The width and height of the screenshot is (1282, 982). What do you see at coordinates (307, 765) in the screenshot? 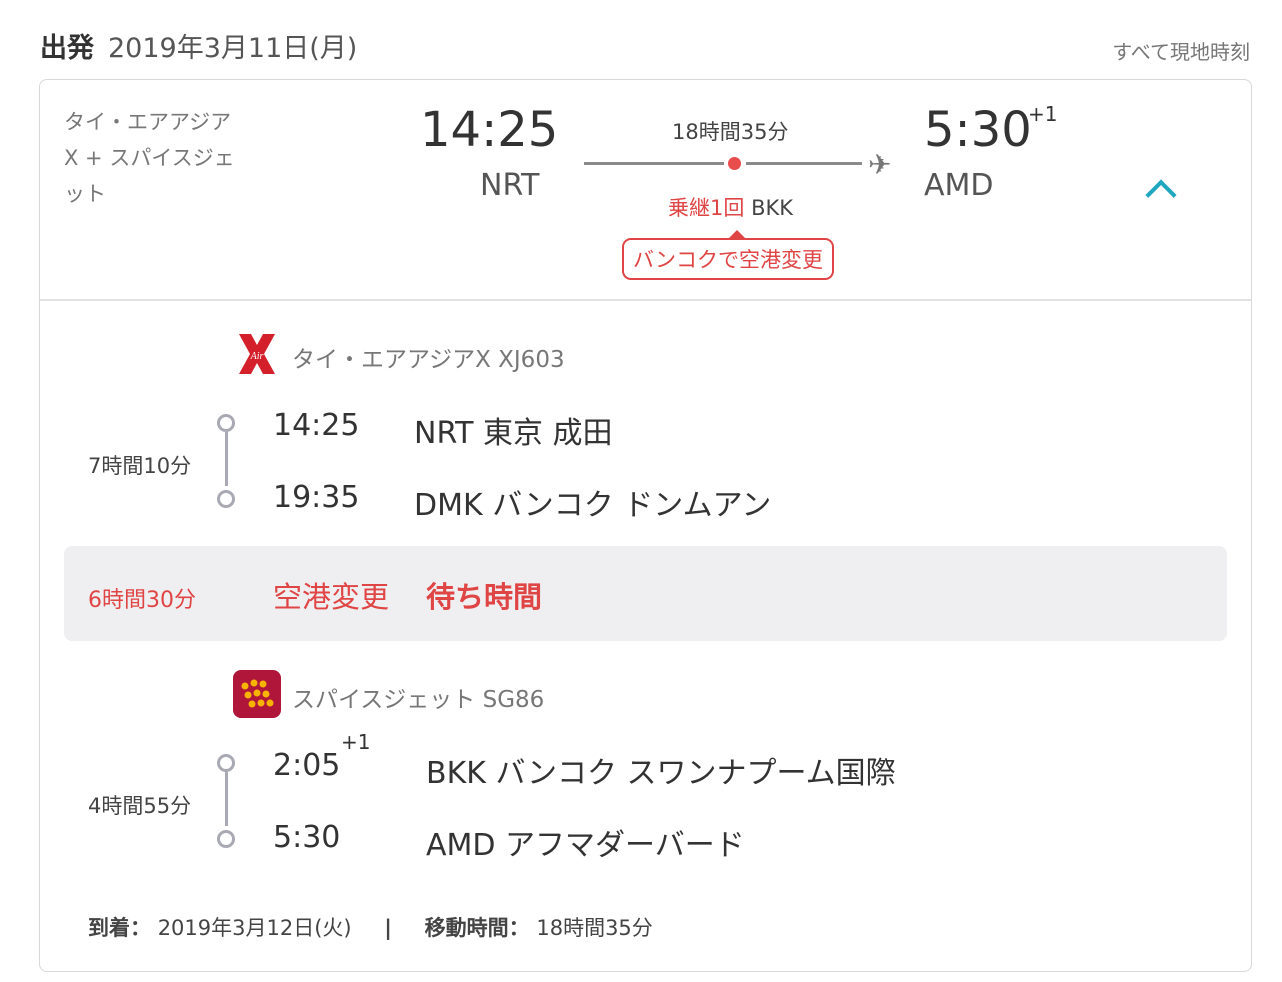
I see `segment-departure-time: 2:05` at bounding box center [307, 765].